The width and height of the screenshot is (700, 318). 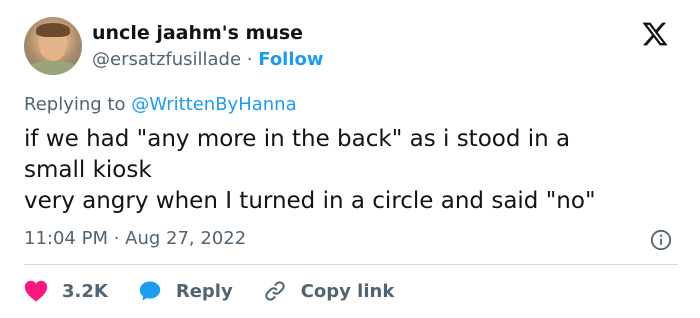 I want to click on reply-button: Reply, so click(x=185, y=291).